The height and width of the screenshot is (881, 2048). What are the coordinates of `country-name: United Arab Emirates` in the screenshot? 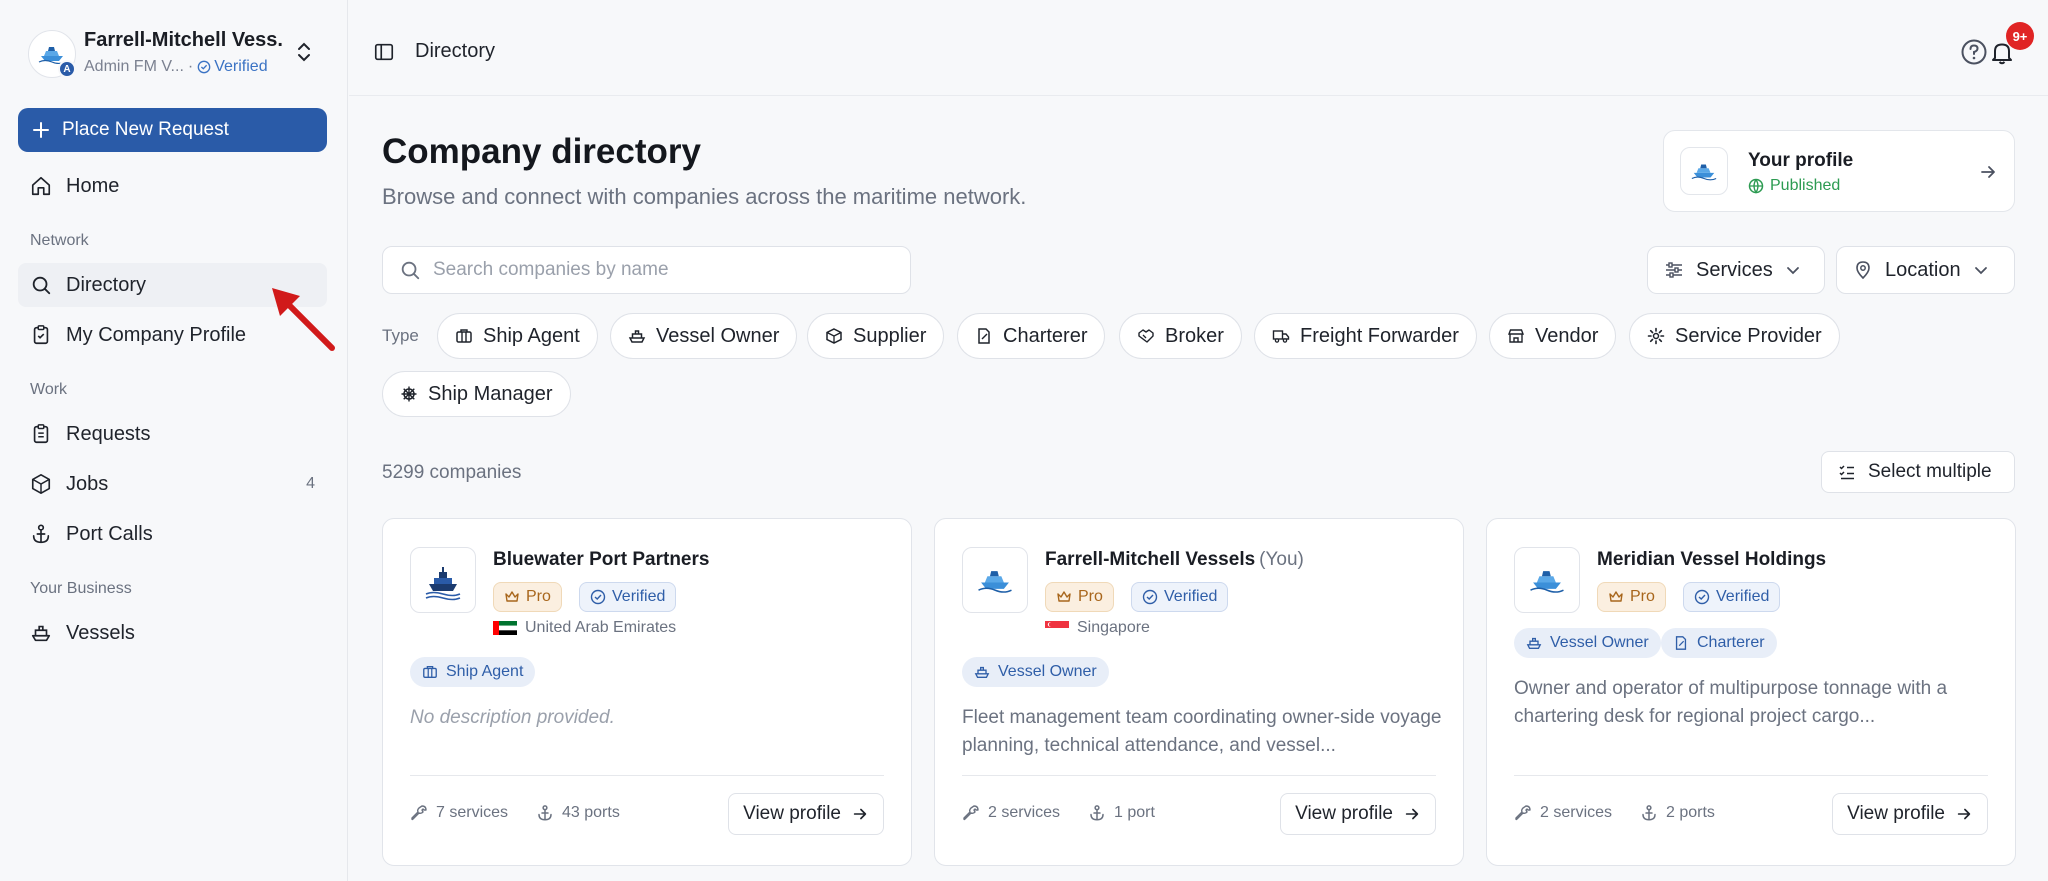 It's located at (601, 627).